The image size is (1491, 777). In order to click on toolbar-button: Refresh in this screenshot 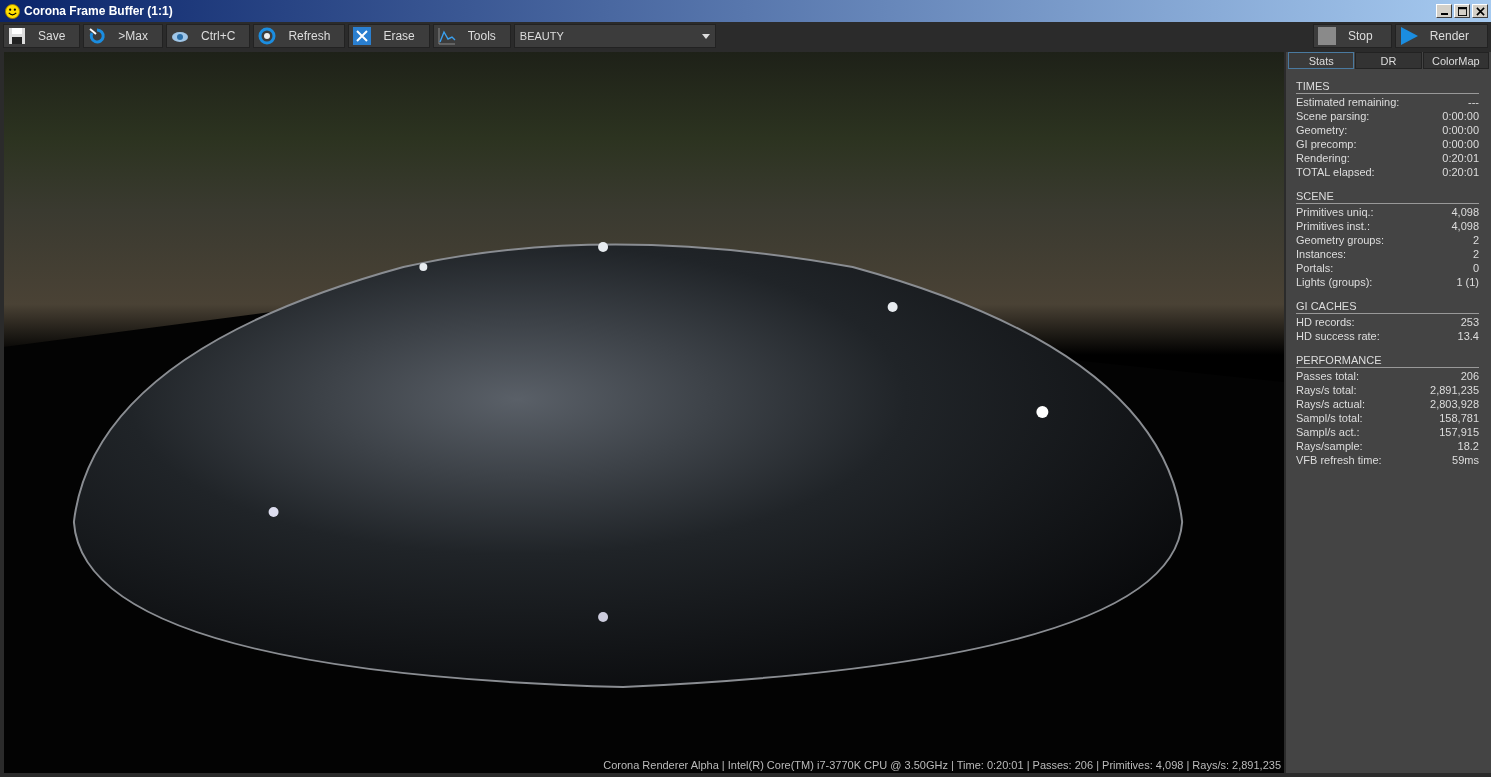, I will do `click(299, 36)`.